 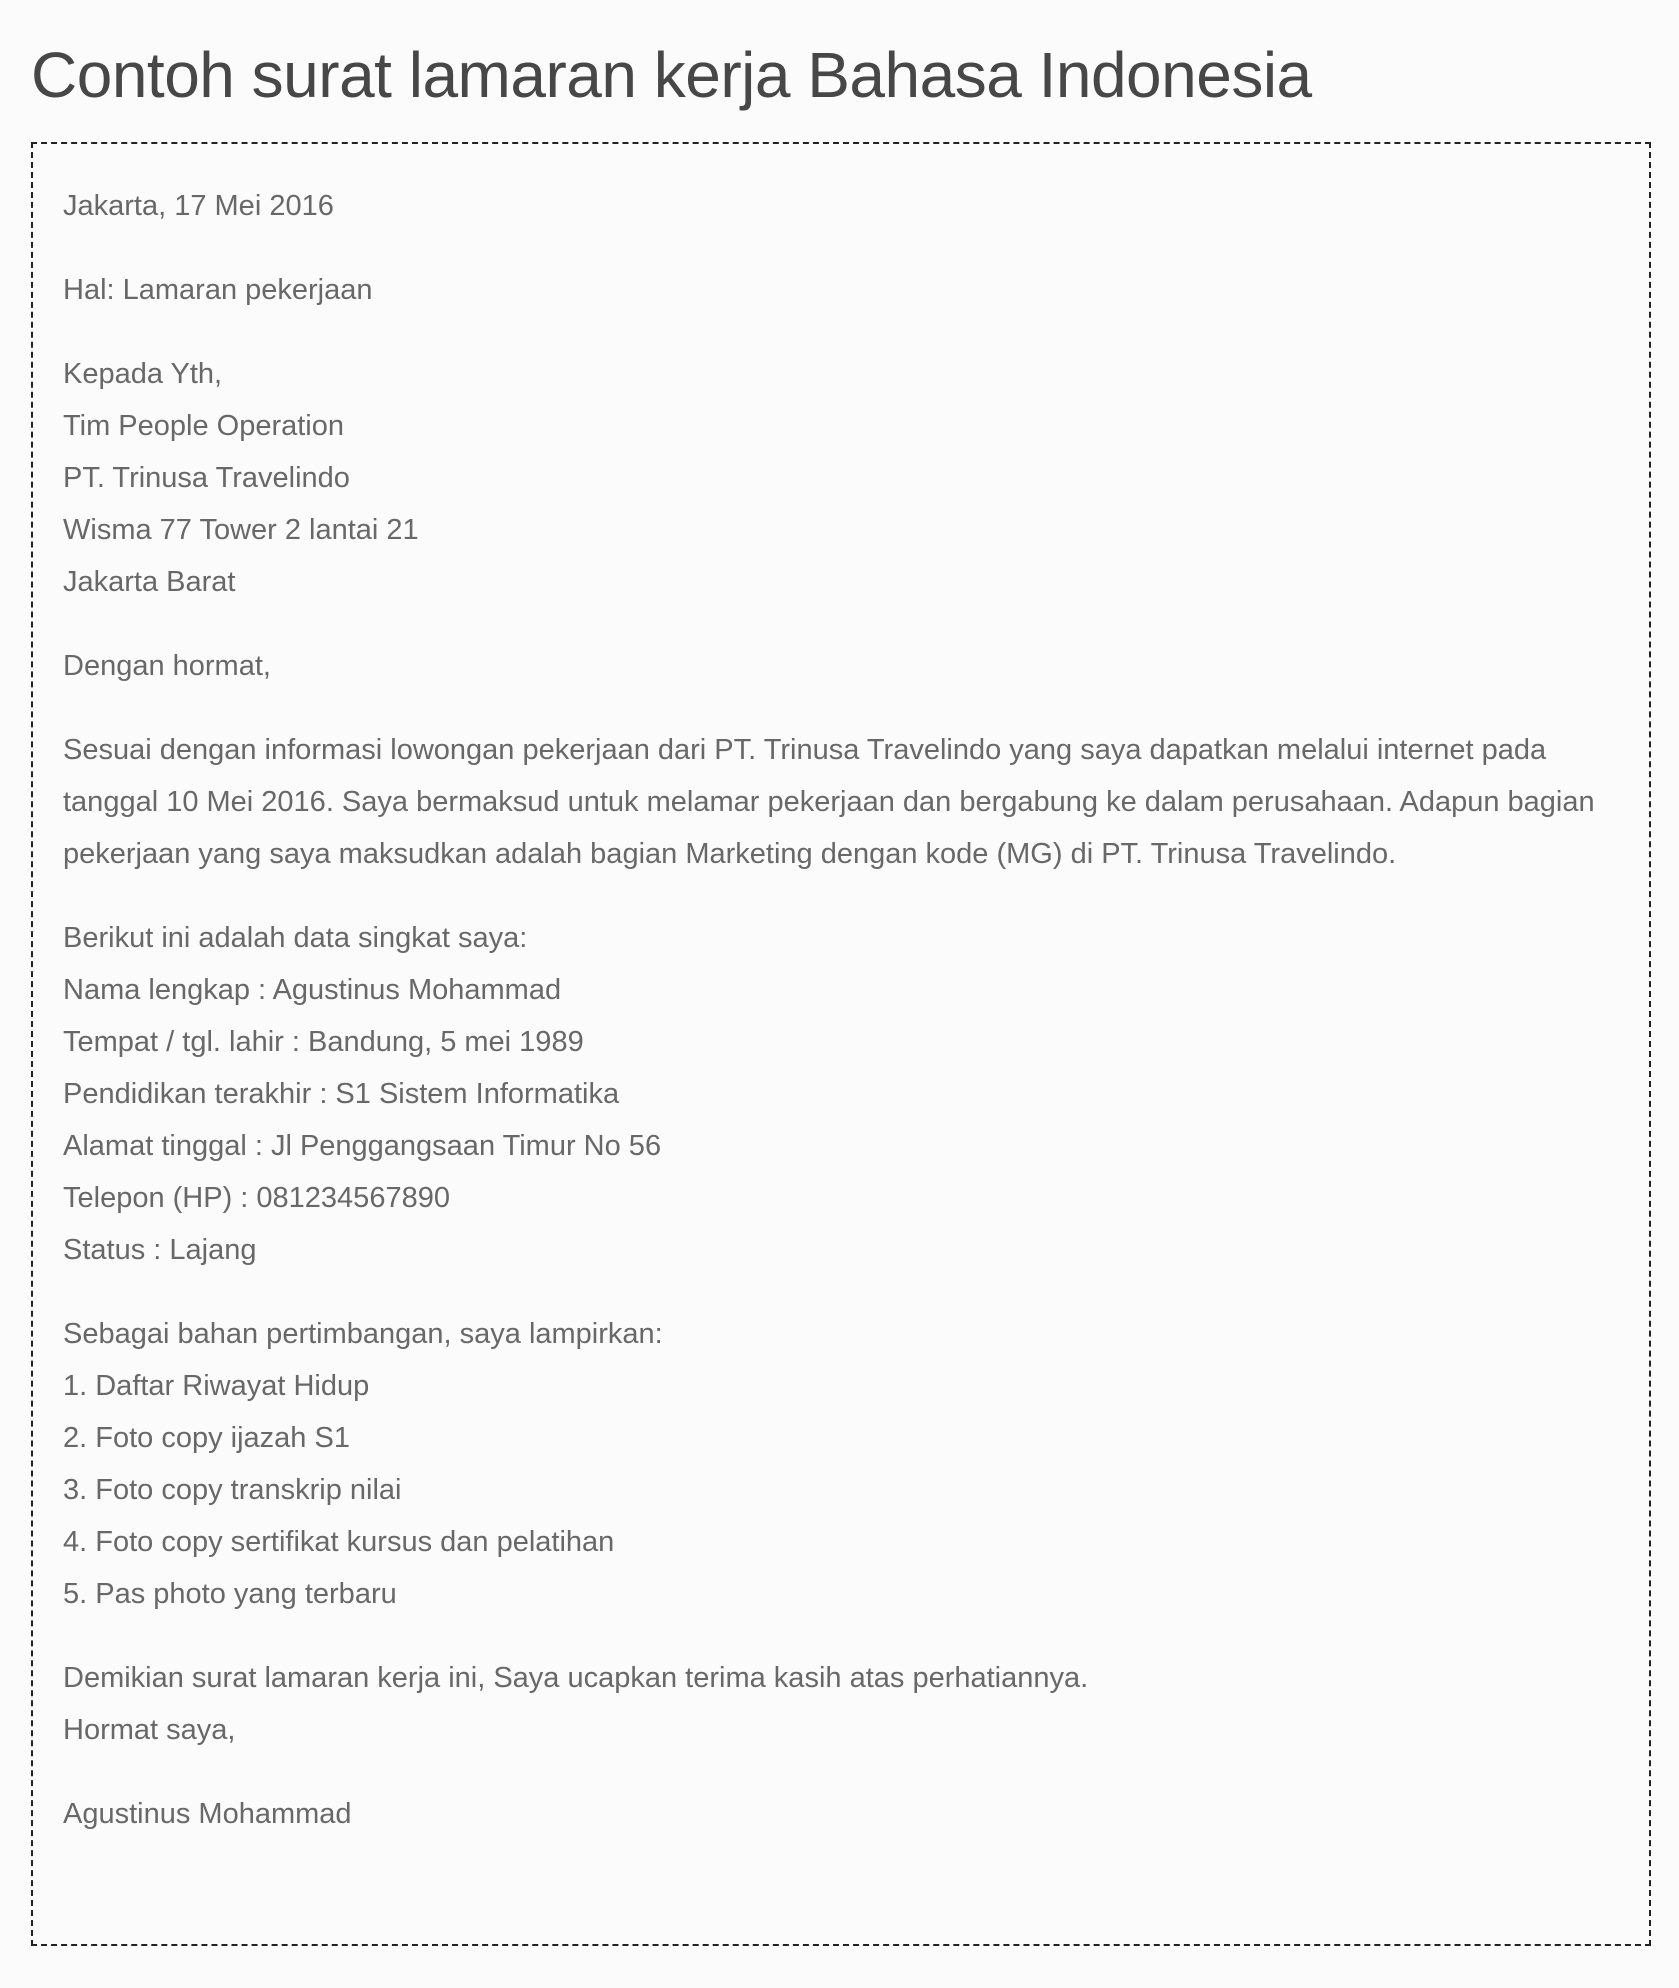 I want to click on recipient-line: Tim People Operation, so click(x=204, y=426).